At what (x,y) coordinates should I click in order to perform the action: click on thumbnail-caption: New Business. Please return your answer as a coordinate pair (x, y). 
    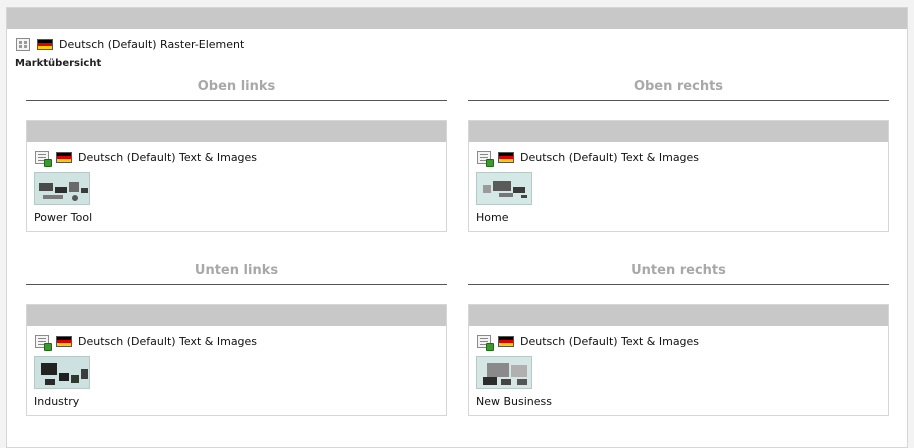
    Looking at the image, I should click on (514, 401).